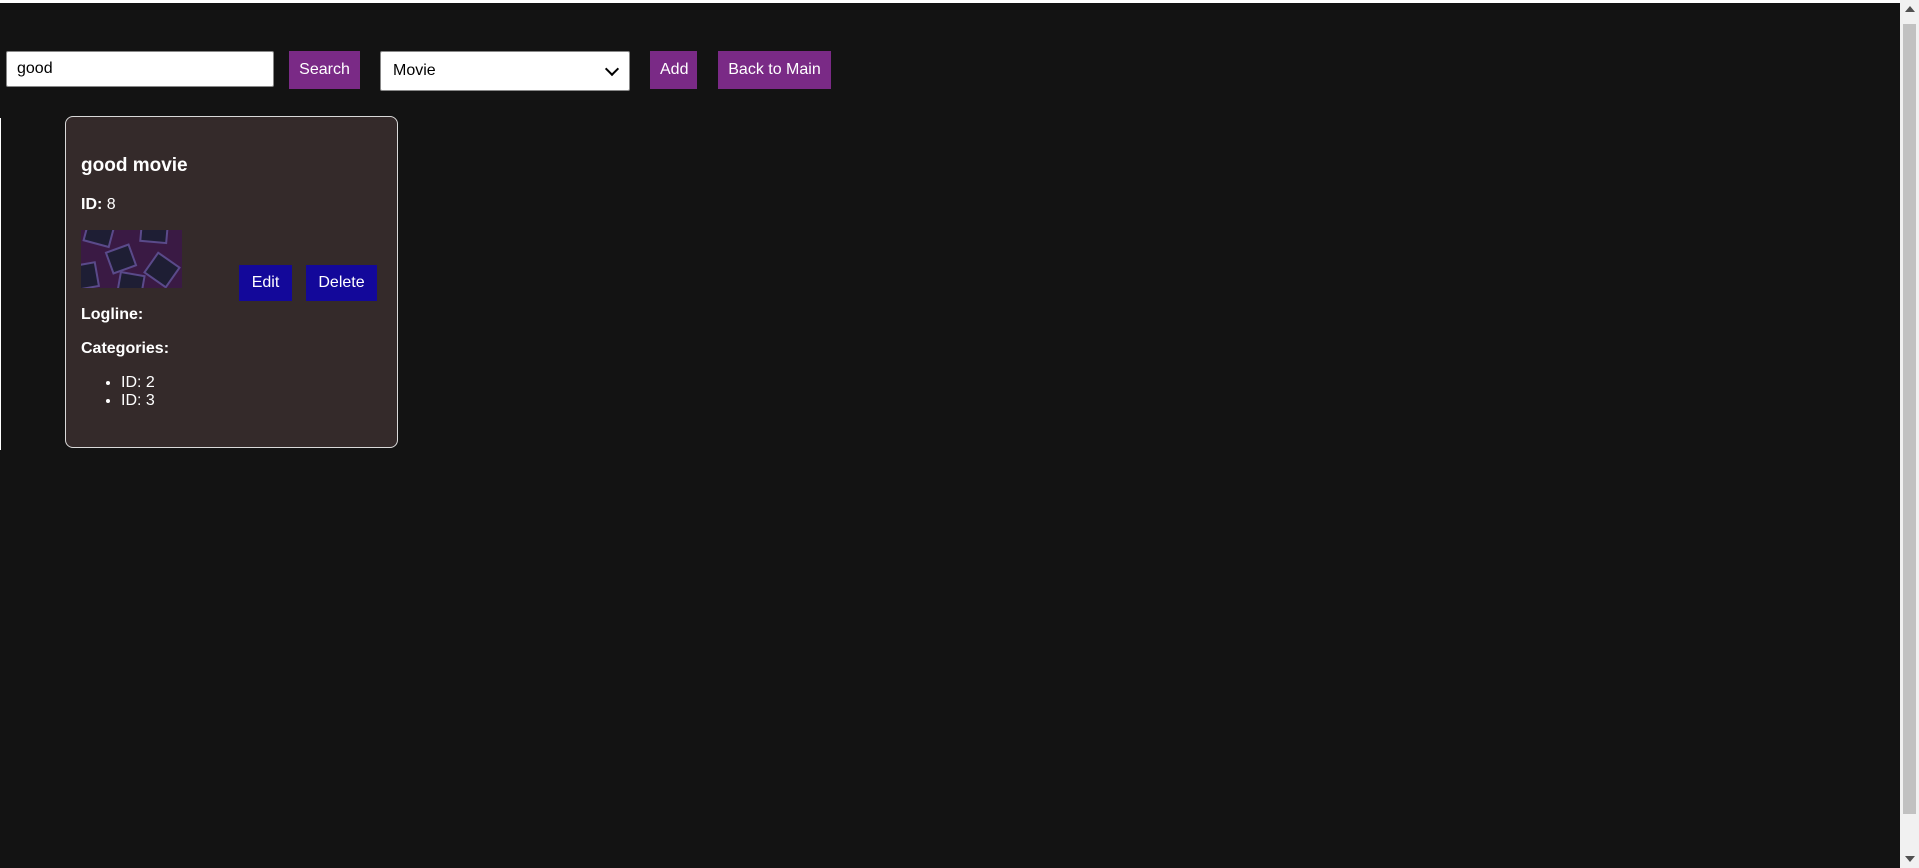 The width and height of the screenshot is (1919, 868). I want to click on search-input, so click(140, 69).